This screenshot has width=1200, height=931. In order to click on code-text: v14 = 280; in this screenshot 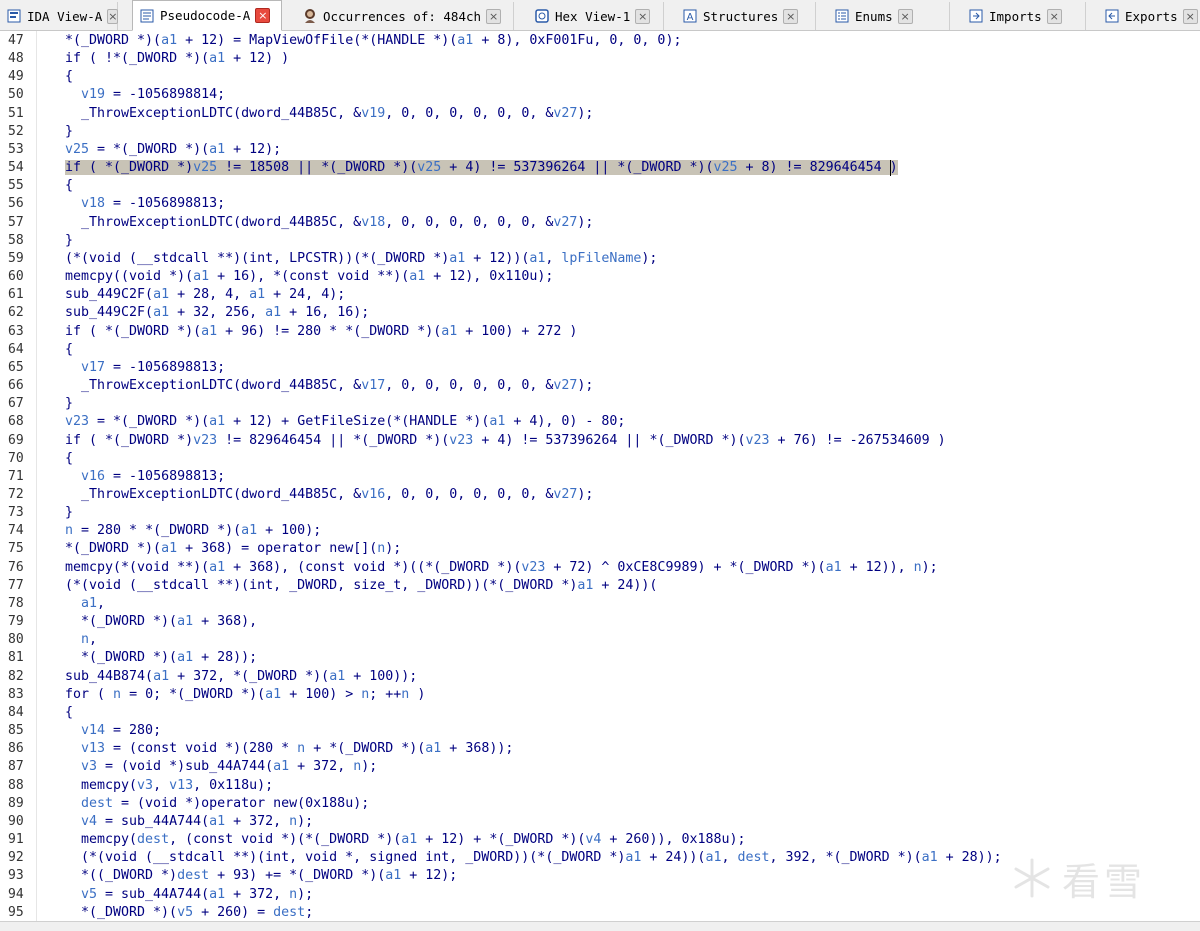, I will do `click(121, 731)`.